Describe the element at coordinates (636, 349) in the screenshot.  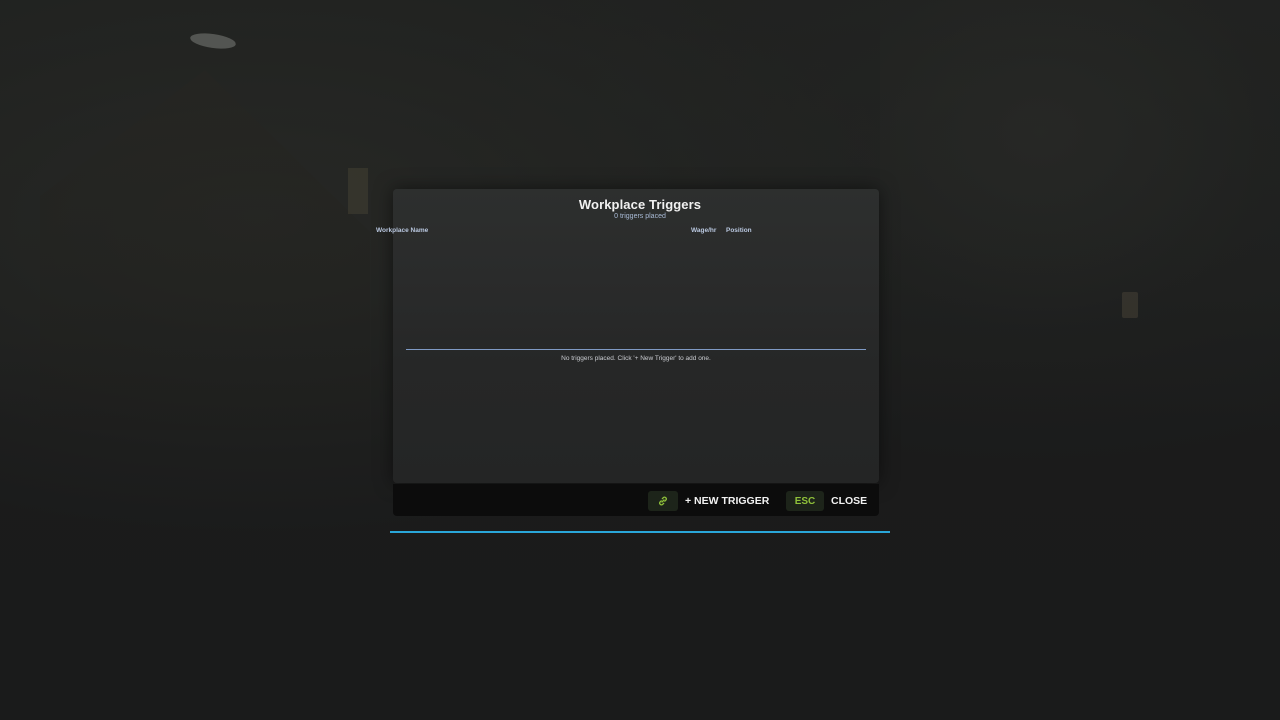
I see `table-divider` at that location.